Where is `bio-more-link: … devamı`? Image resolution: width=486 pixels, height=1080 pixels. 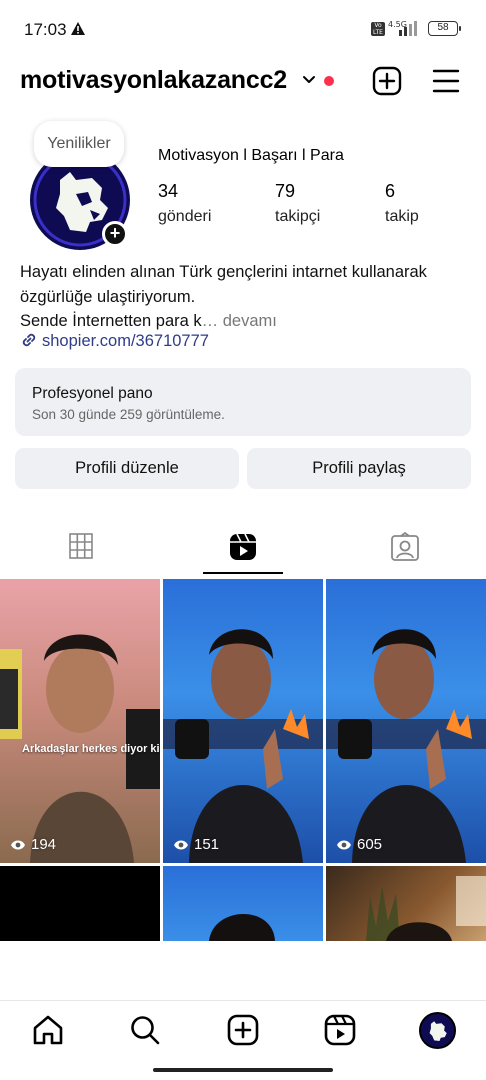 bio-more-link: … devamı is located at coordinates (239, 321).